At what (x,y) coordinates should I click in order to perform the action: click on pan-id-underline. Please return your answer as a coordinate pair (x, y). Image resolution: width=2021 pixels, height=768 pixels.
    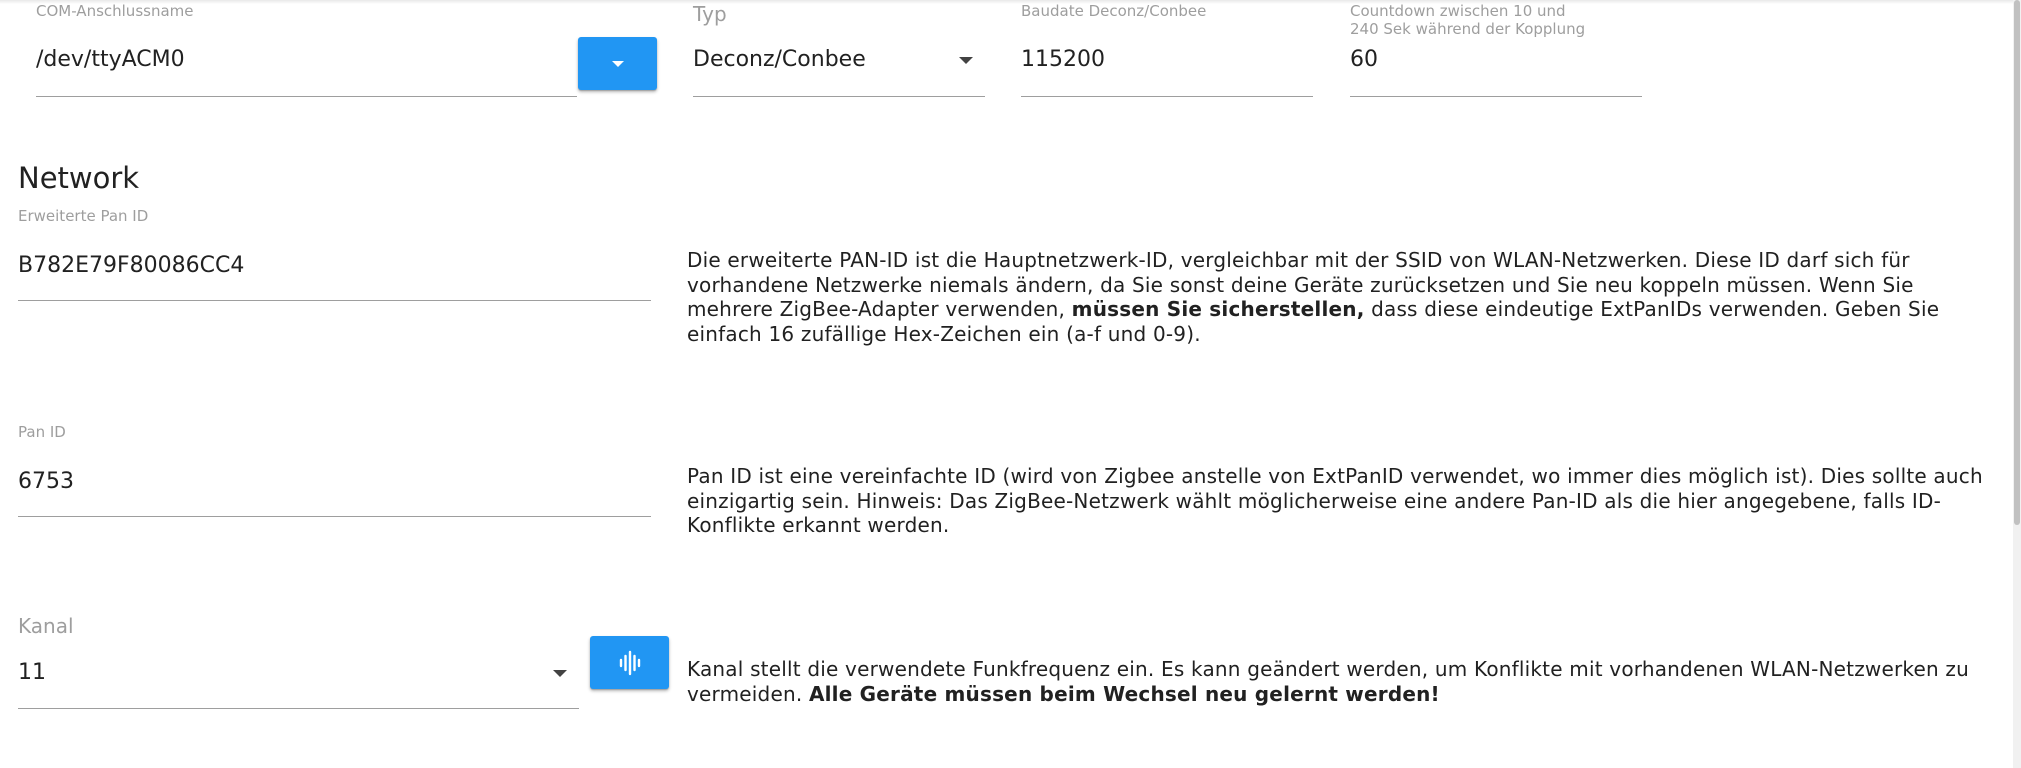
    Looking at the image, I should click on (334, 516).